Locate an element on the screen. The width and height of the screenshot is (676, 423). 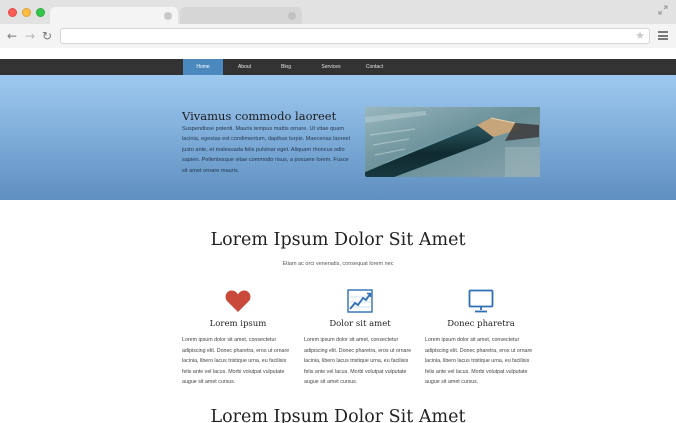
monitor-icon is located at coordinates (481, 301).